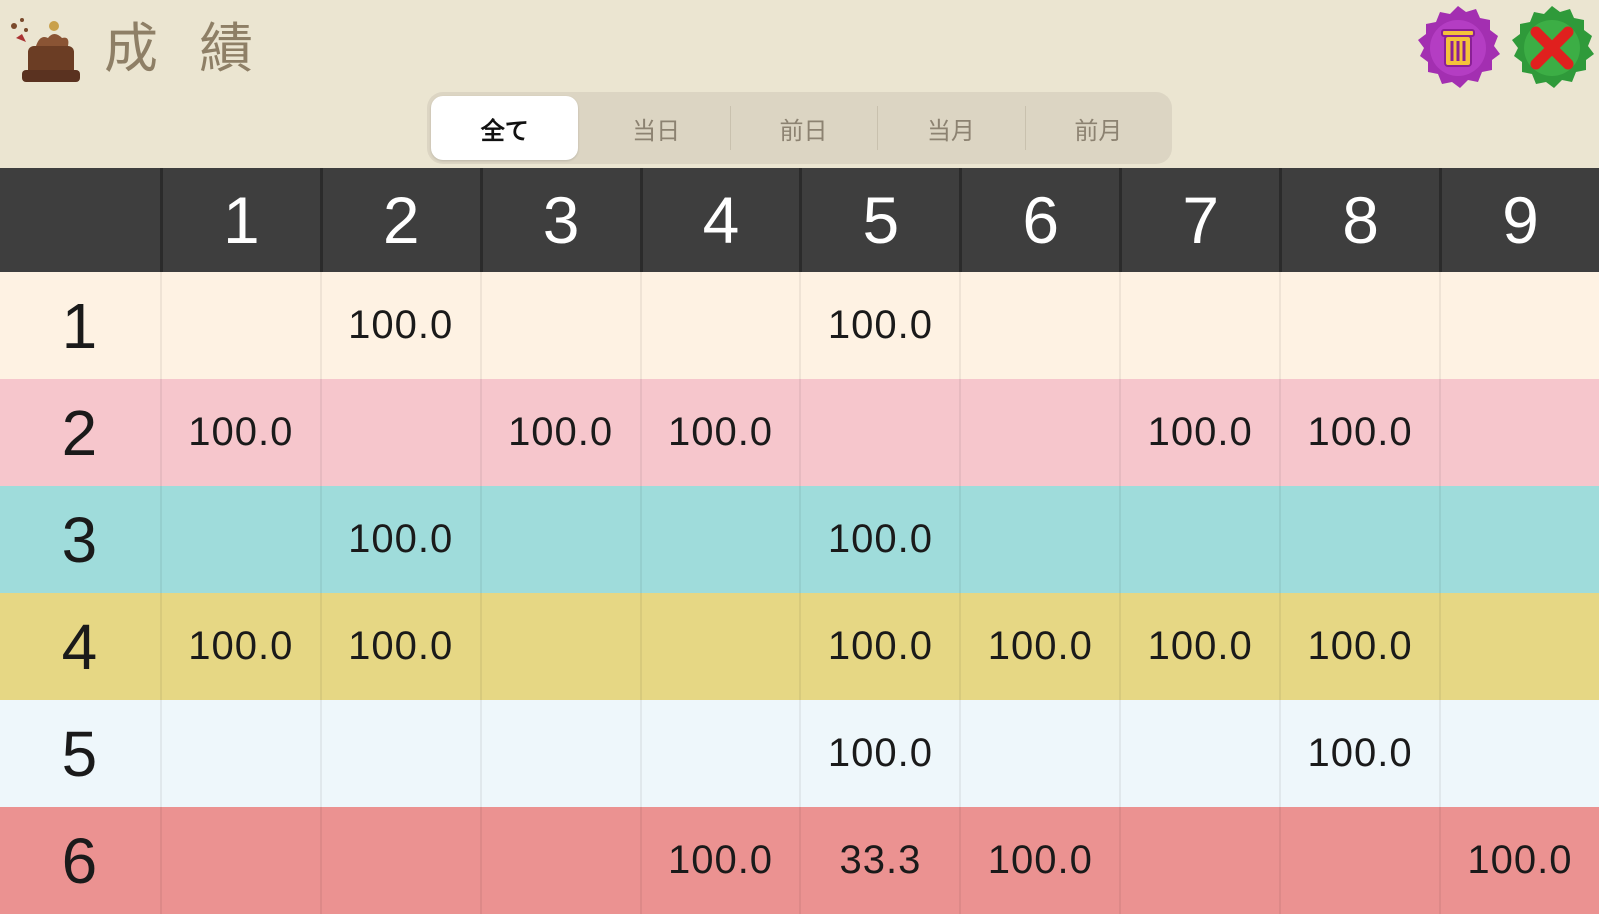  I want to click on table-row: 2 100.0 100.0 100.0 100.0 100.0, so click(799, 432).